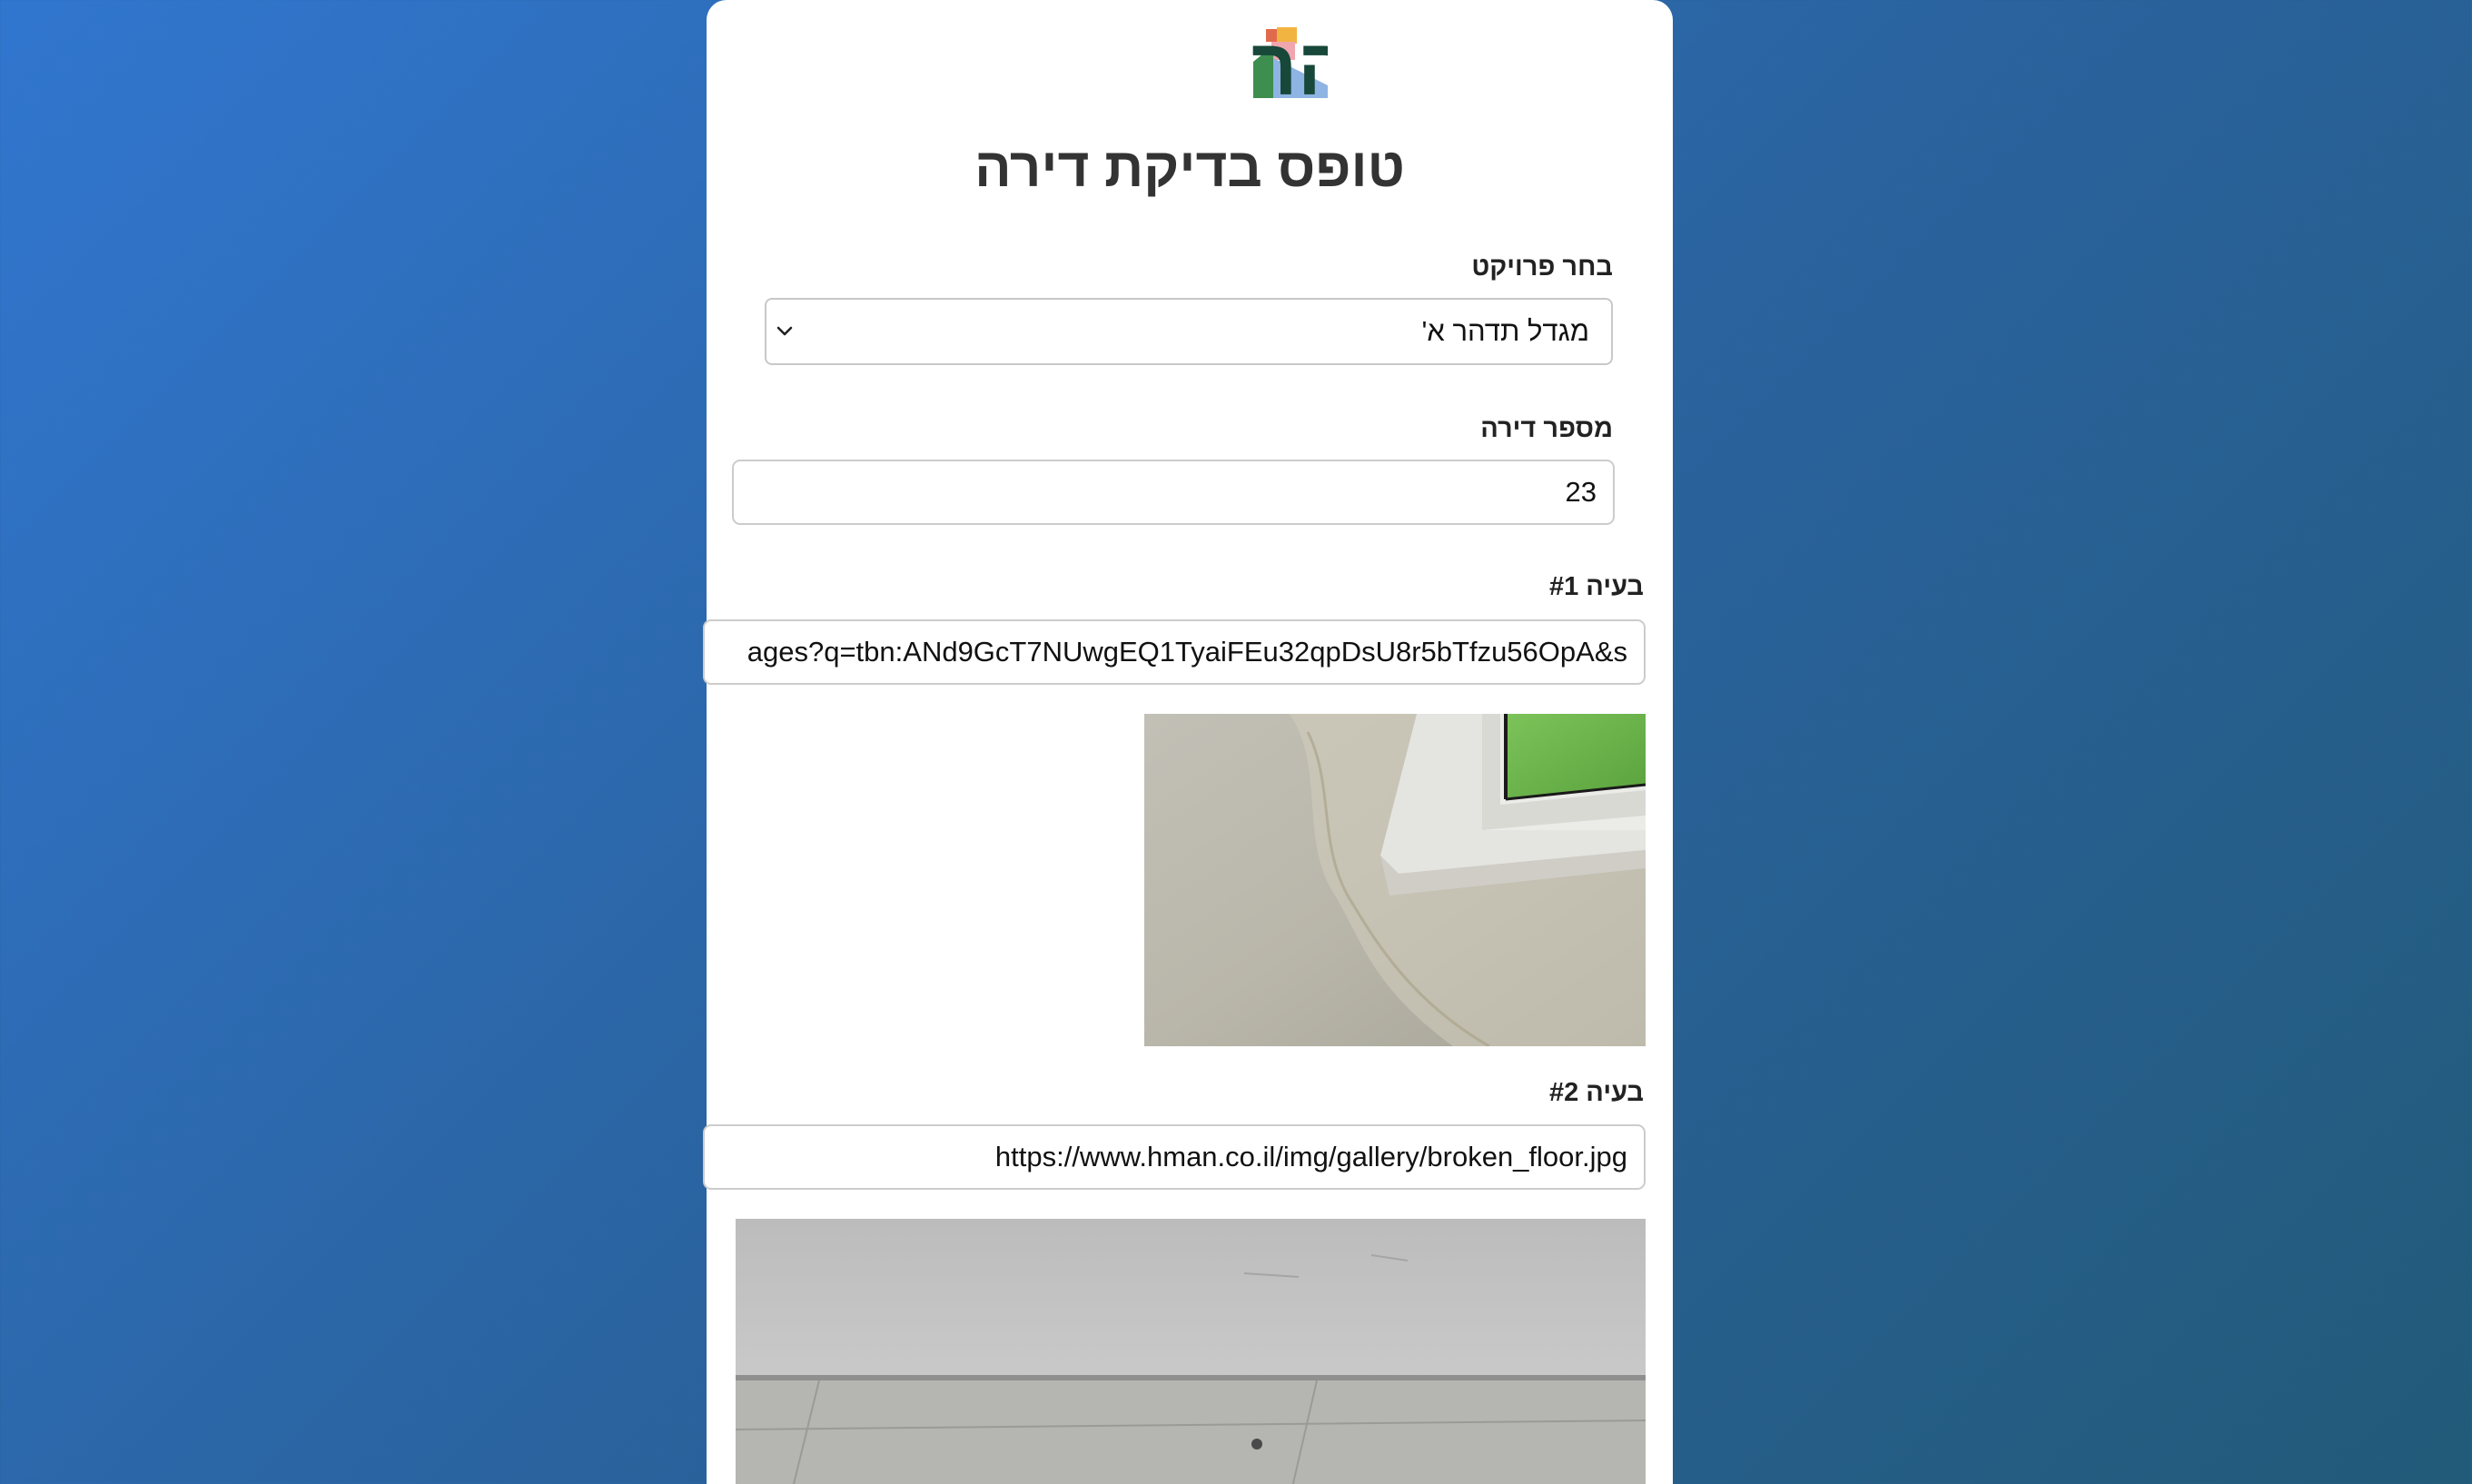  Describe the element at coordinates (1174, 1157) in the screenshot. I see `issue-2-url-input` at that location.